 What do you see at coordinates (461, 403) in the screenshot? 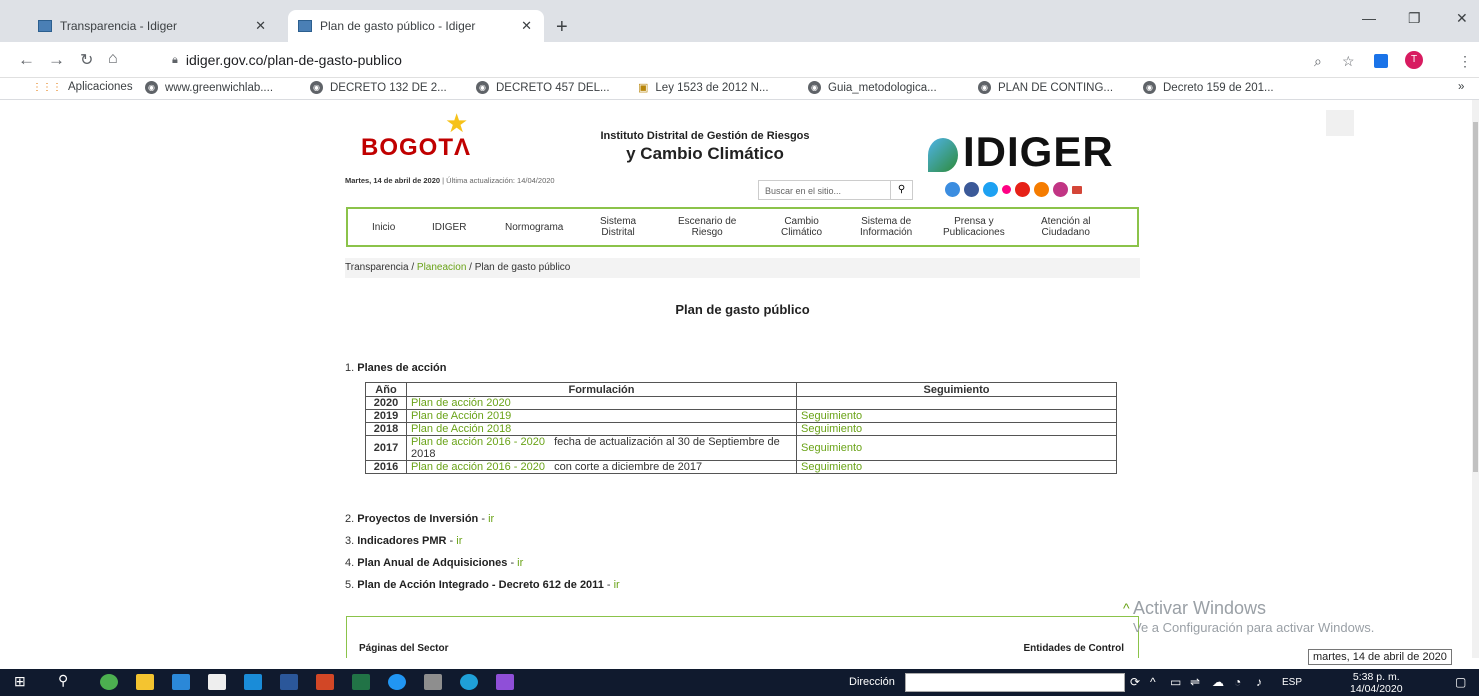
I see `plan-link: Plan de acción 2020` at bounding box center [461, 403].